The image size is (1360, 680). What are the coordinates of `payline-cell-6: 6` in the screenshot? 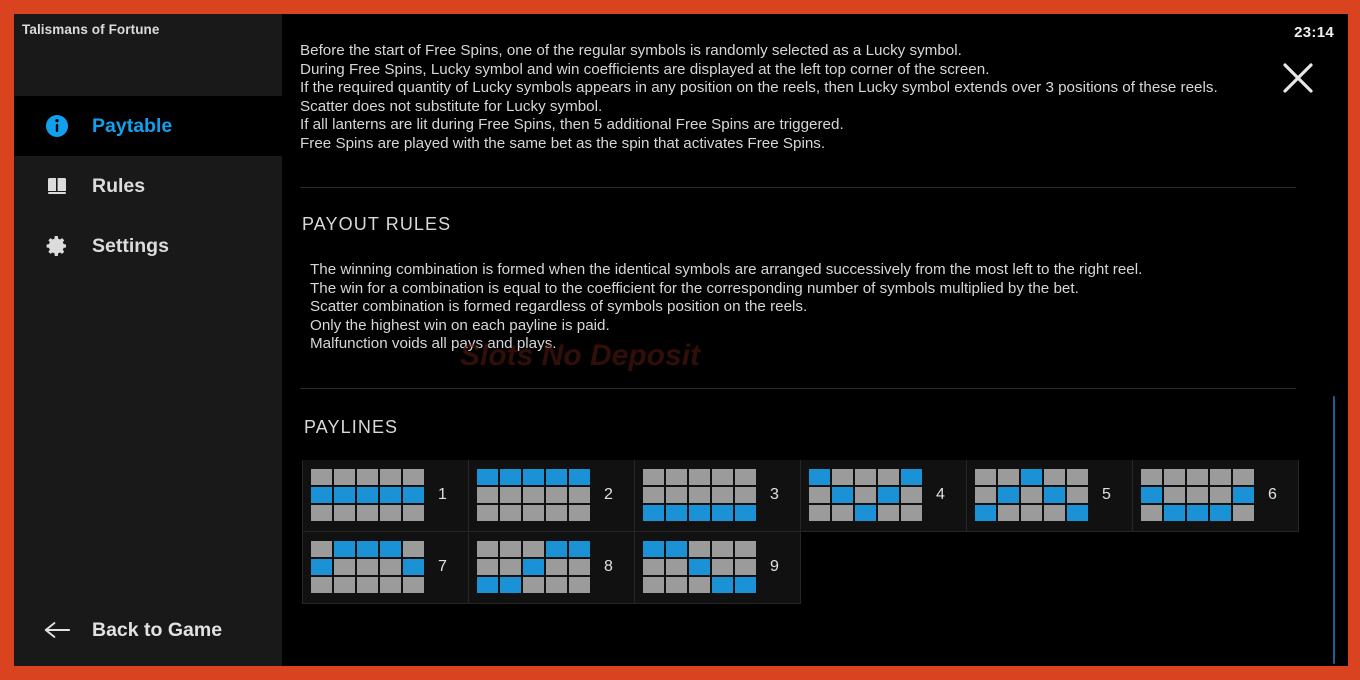 It's located at (1216, 495).